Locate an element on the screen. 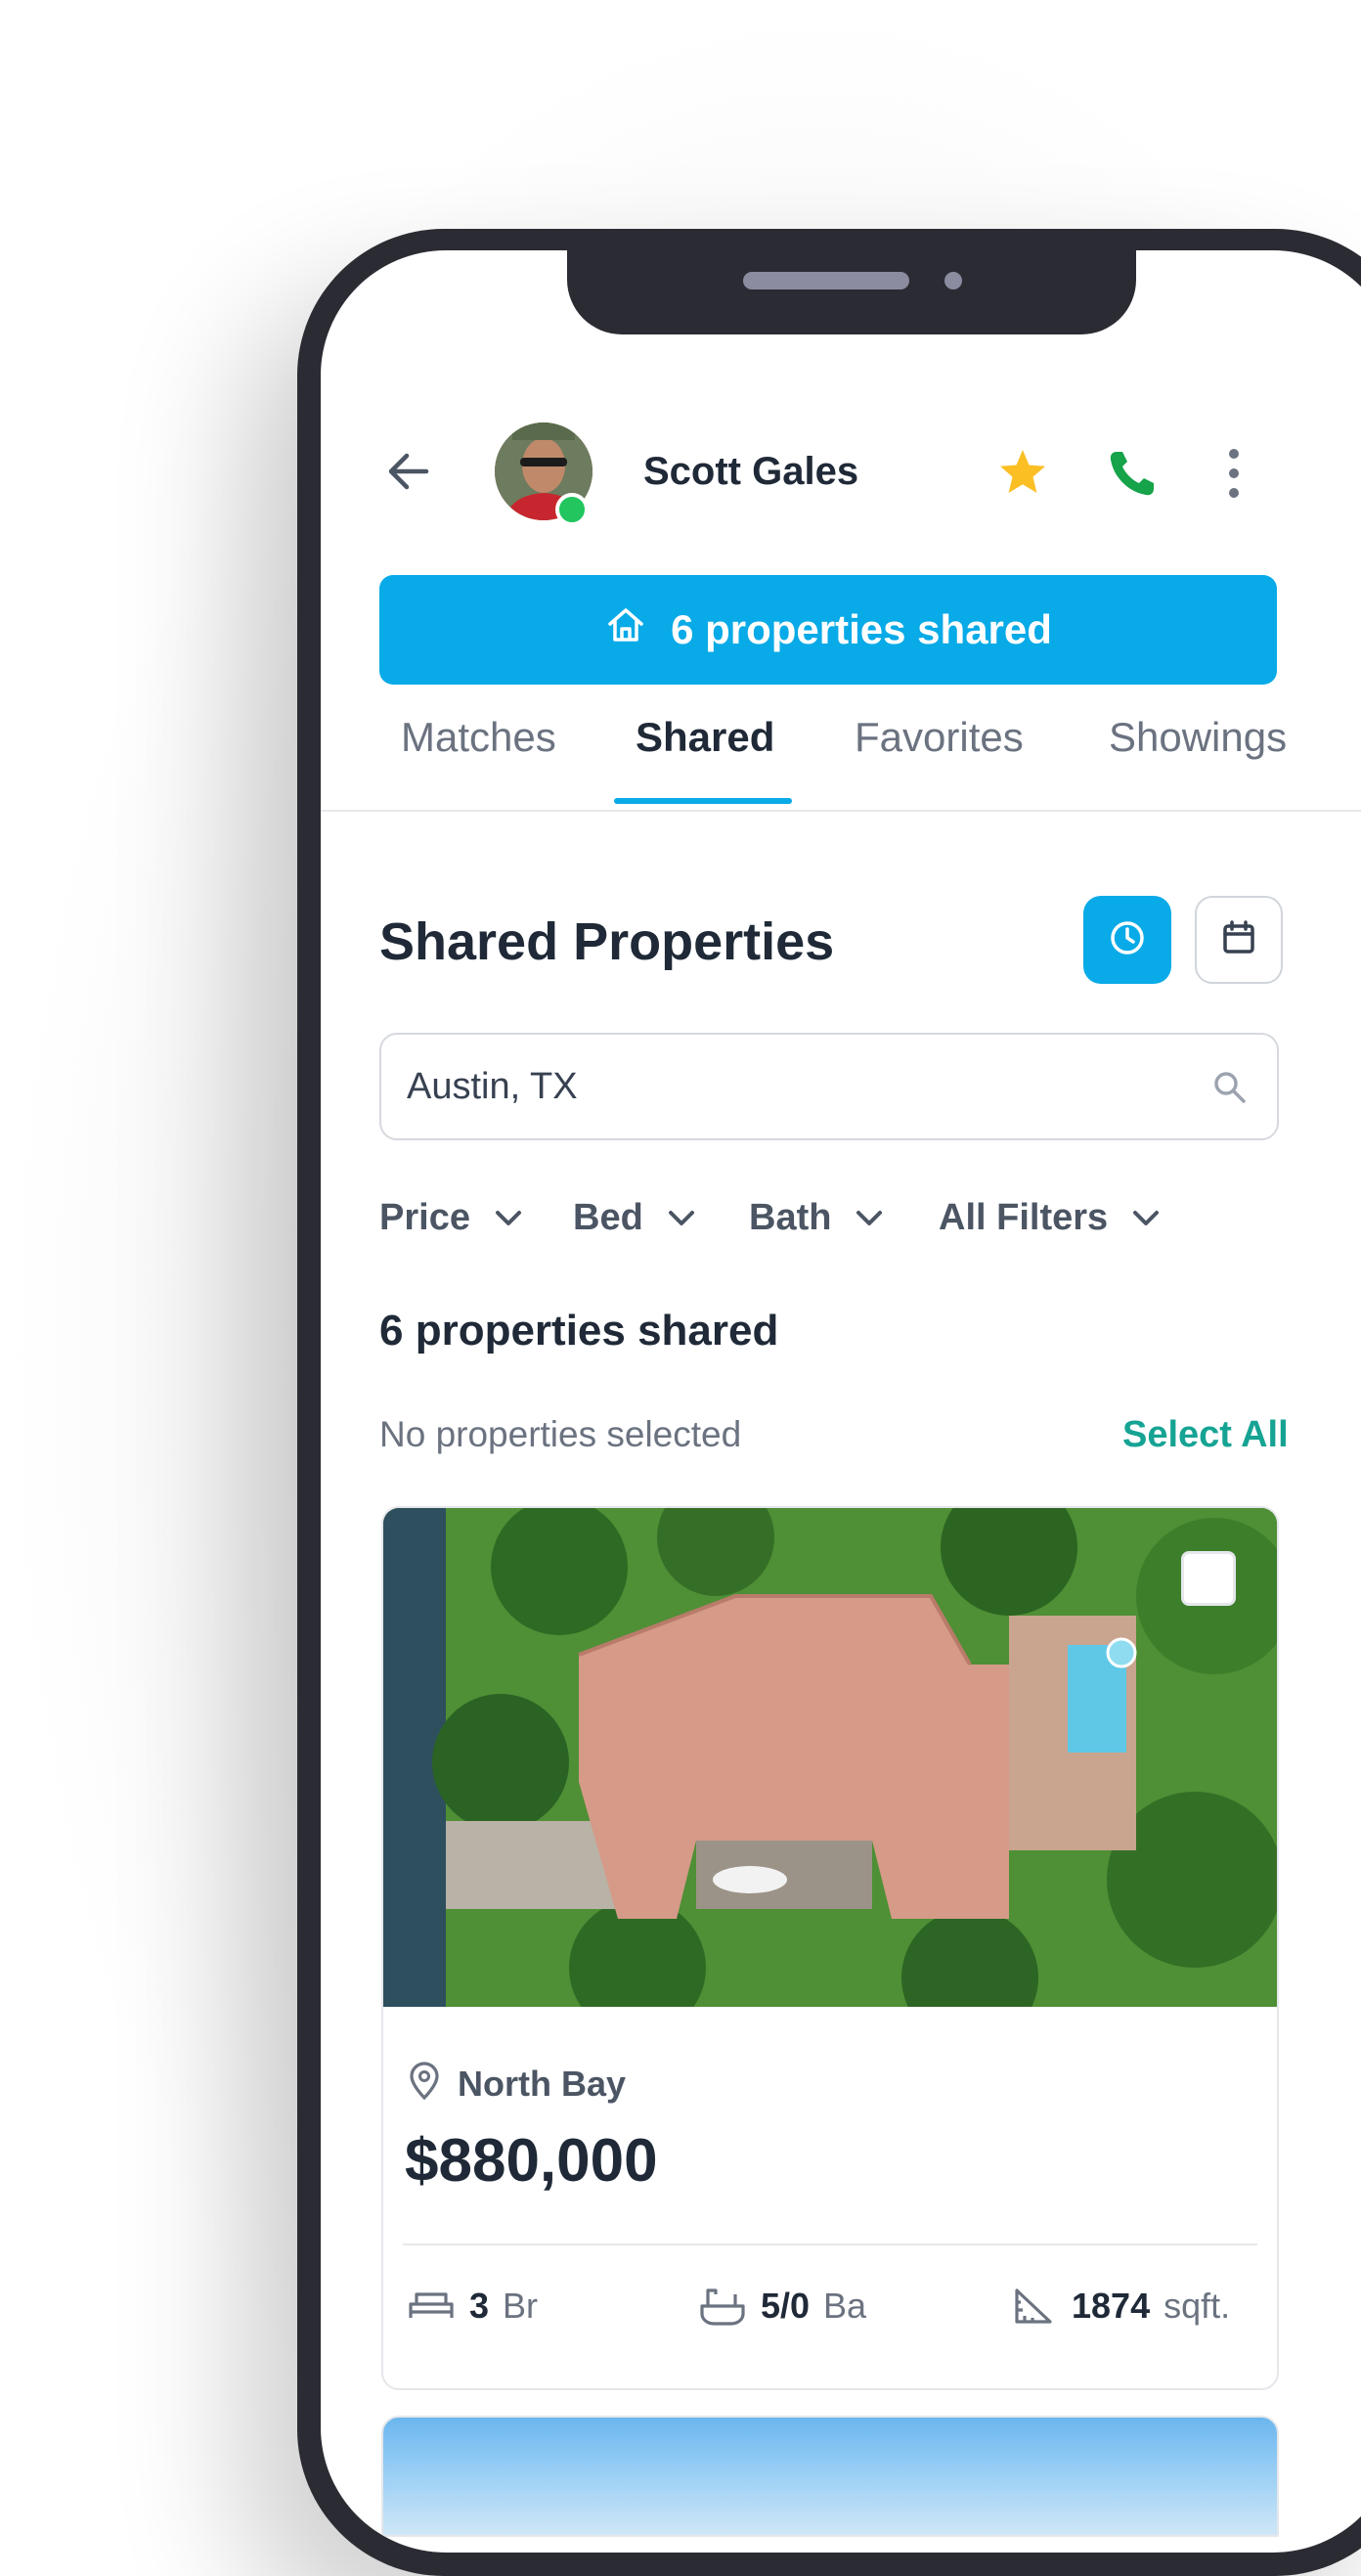 Image resolution: width=1361 pixels, height=2576 pixels. property-aerial-photo is located at coordinates (830, 1757).